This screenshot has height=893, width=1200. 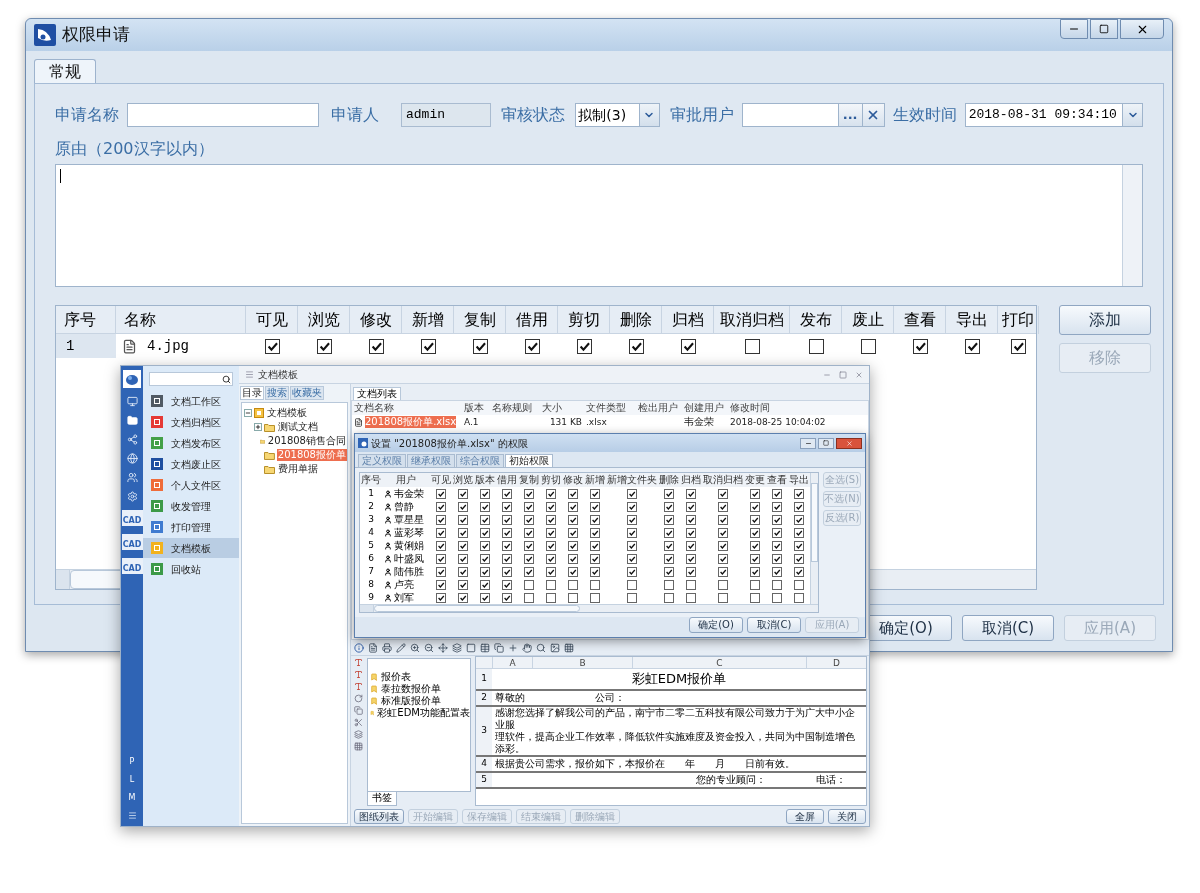 I want to click on tree-item: 费用单据, so click(x=298, y=469).